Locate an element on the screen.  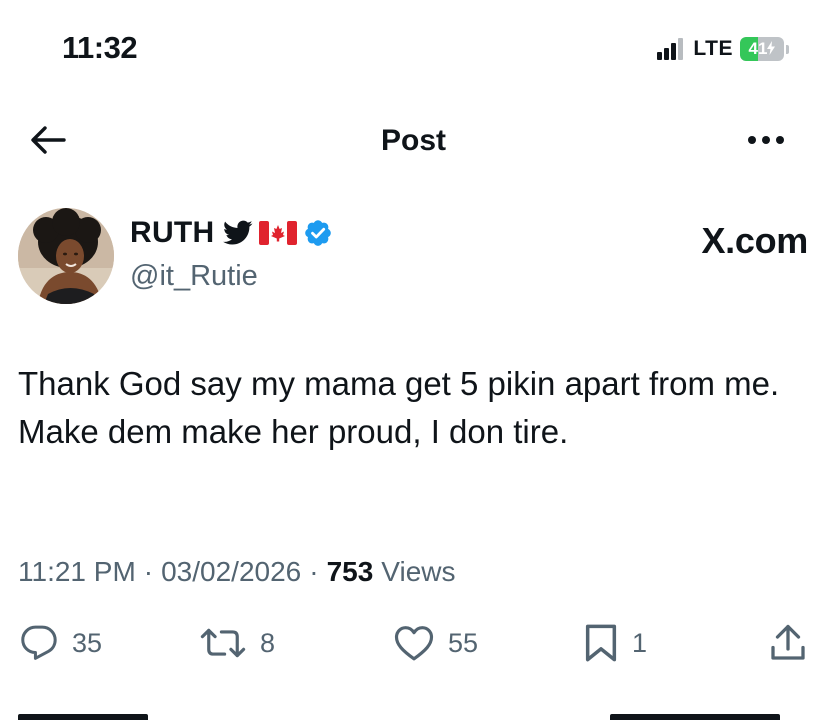
battery-icon: 41 is located at coordinates (764, 49).